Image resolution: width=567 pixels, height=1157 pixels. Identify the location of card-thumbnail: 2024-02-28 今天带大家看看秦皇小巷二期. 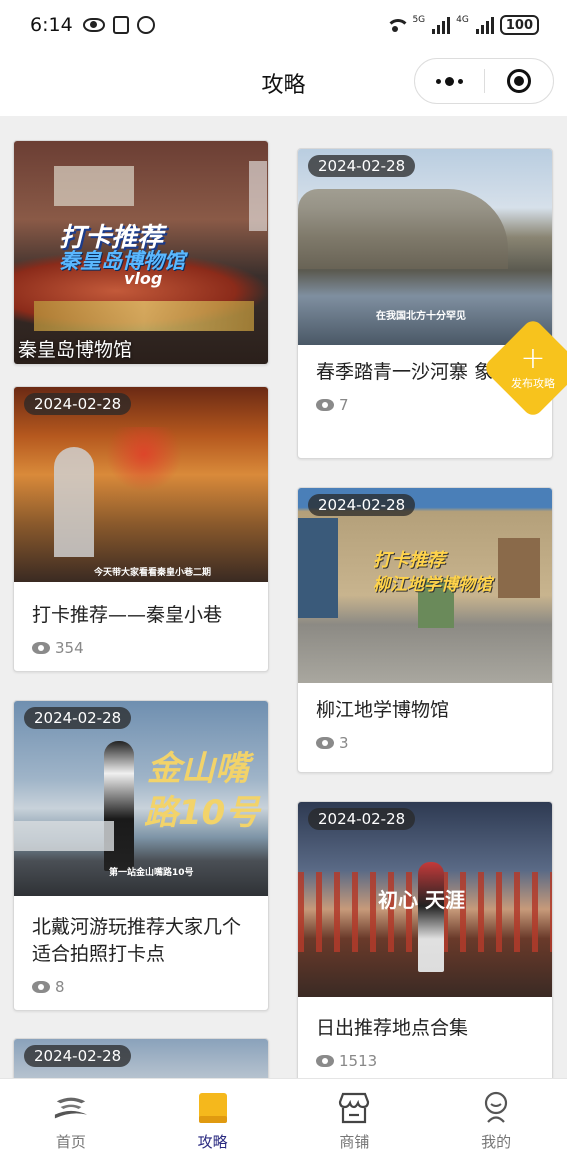
(141, 484).